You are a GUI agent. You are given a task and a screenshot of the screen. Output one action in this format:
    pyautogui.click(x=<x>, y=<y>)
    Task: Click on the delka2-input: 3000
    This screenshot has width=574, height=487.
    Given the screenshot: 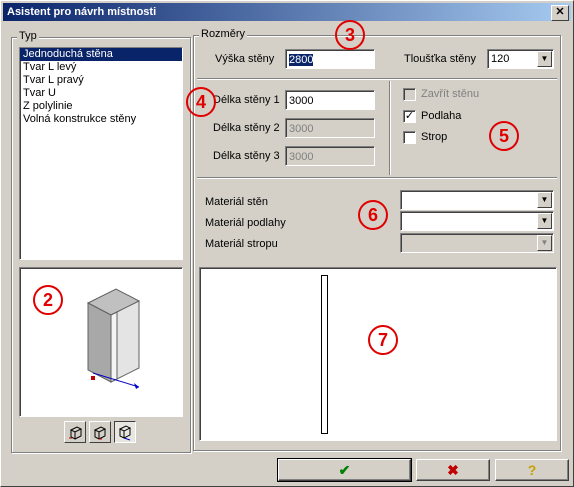 What is the action you would take?
    pyautogui.click(x=330, y=128)
    